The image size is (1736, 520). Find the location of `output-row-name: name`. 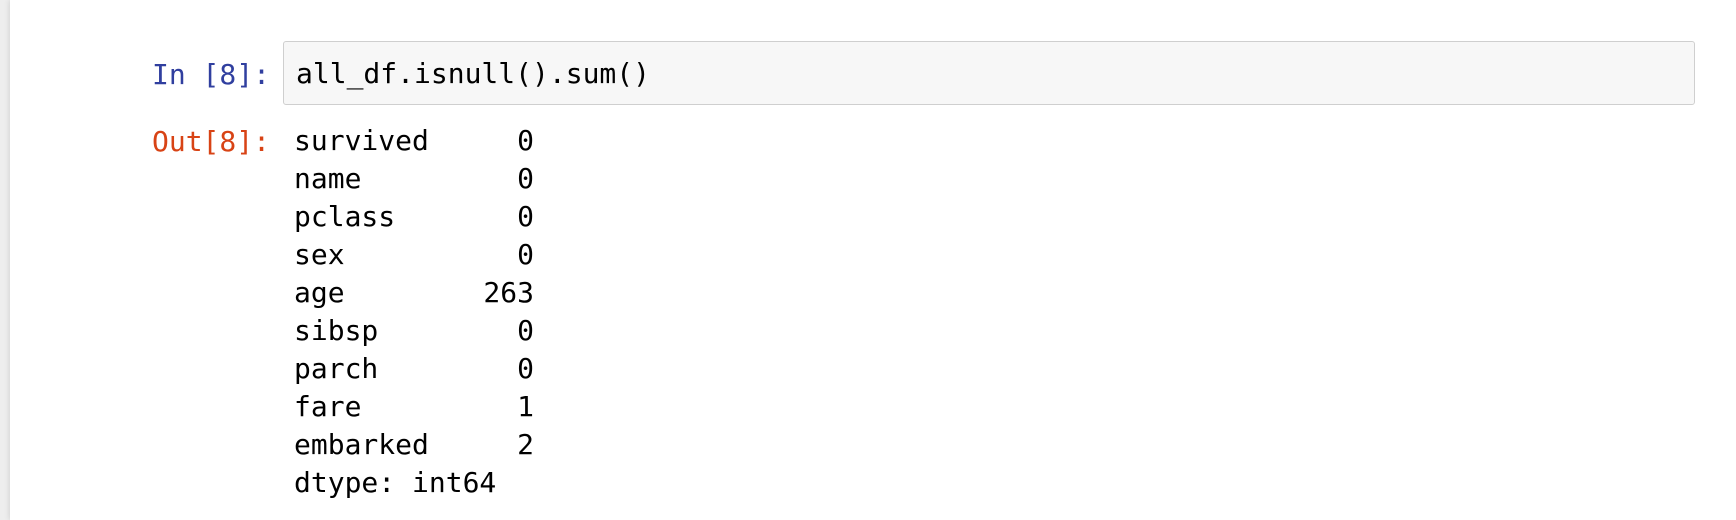

output-row-name: name is located at coordinates (328, 178).